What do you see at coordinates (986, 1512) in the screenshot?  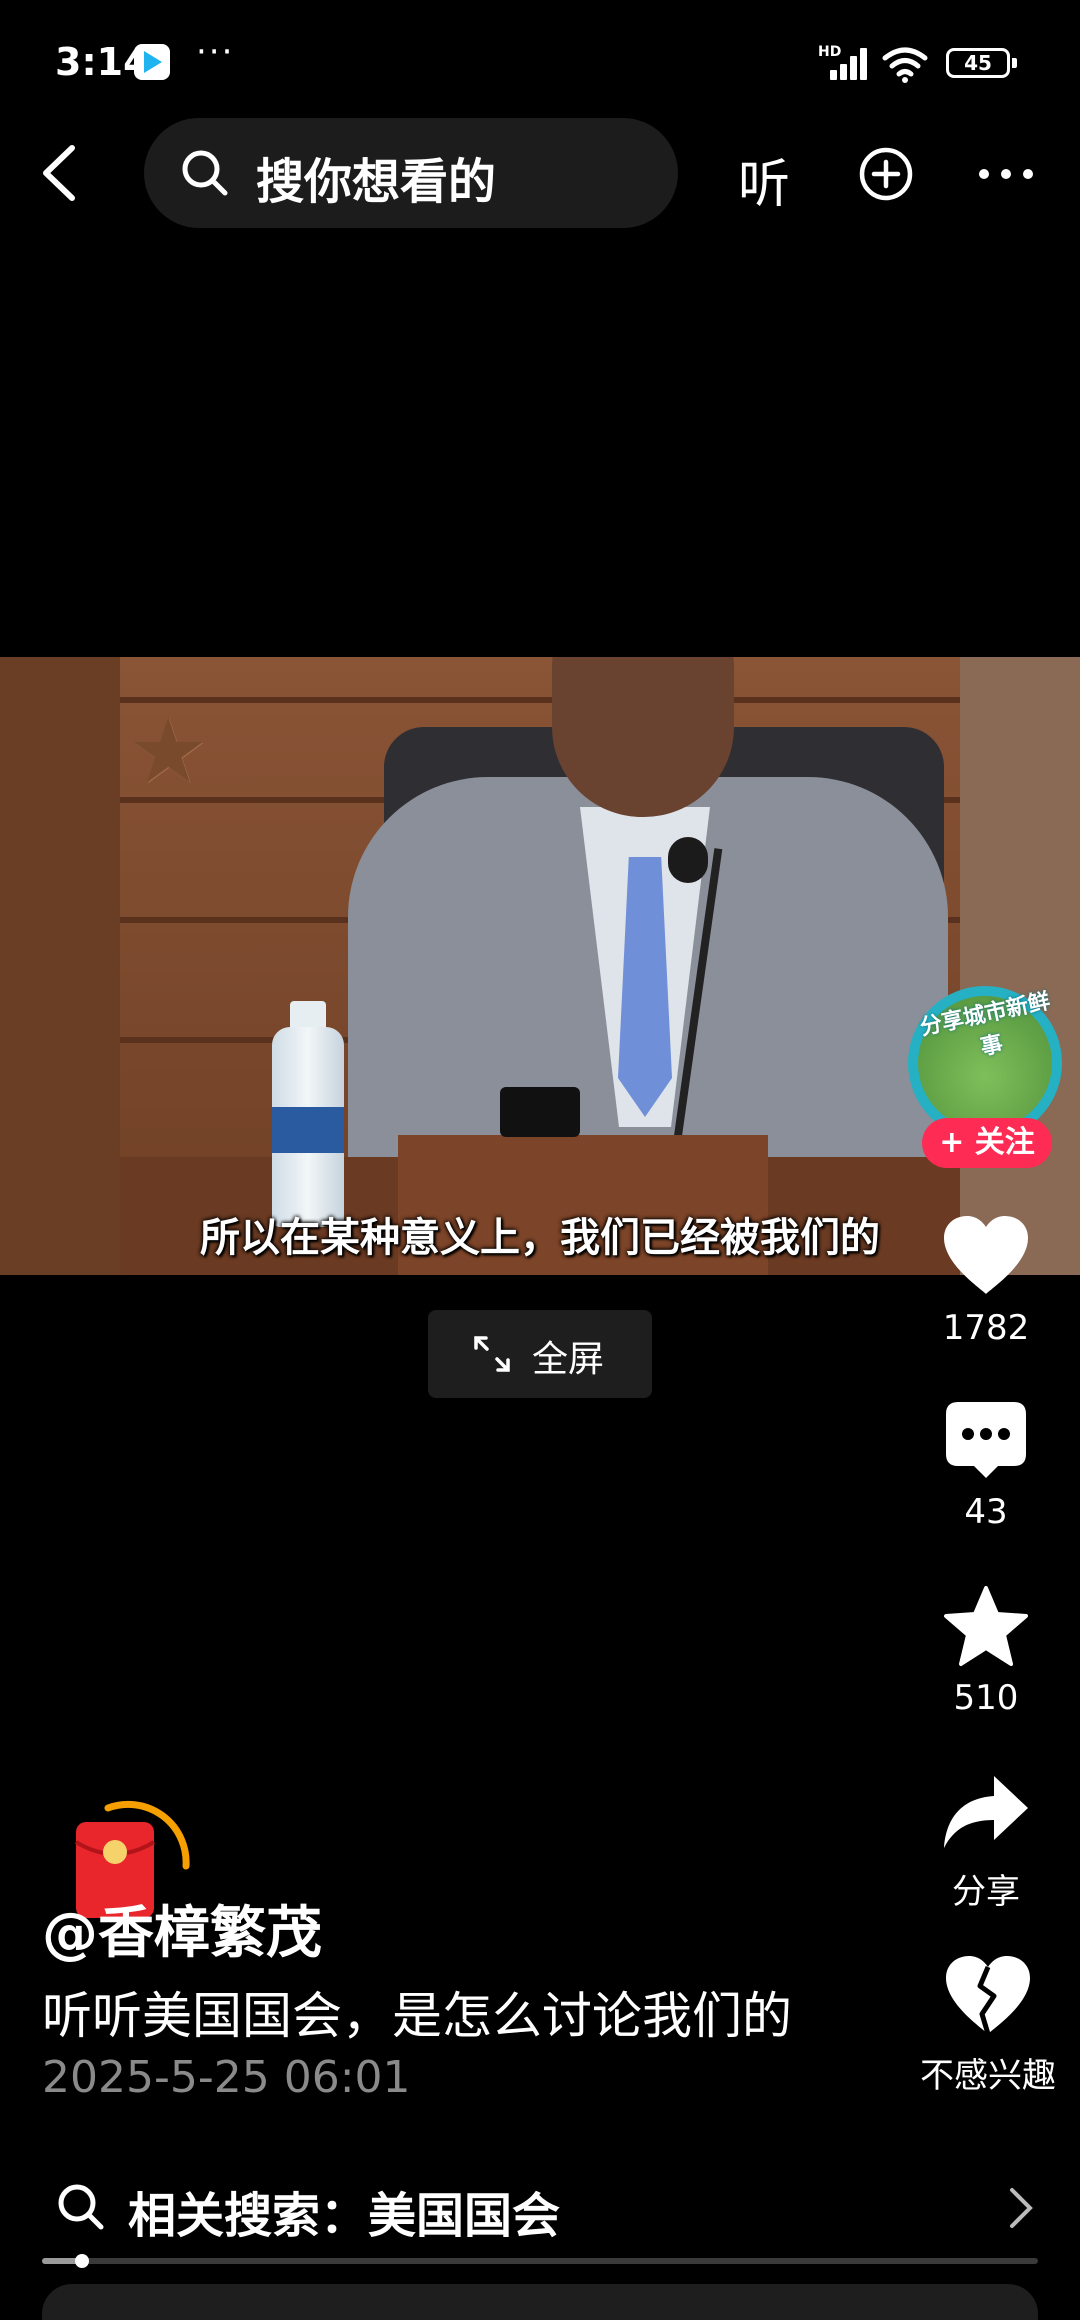 I see `comment-count: 43` at bounding box center [986, 1512].